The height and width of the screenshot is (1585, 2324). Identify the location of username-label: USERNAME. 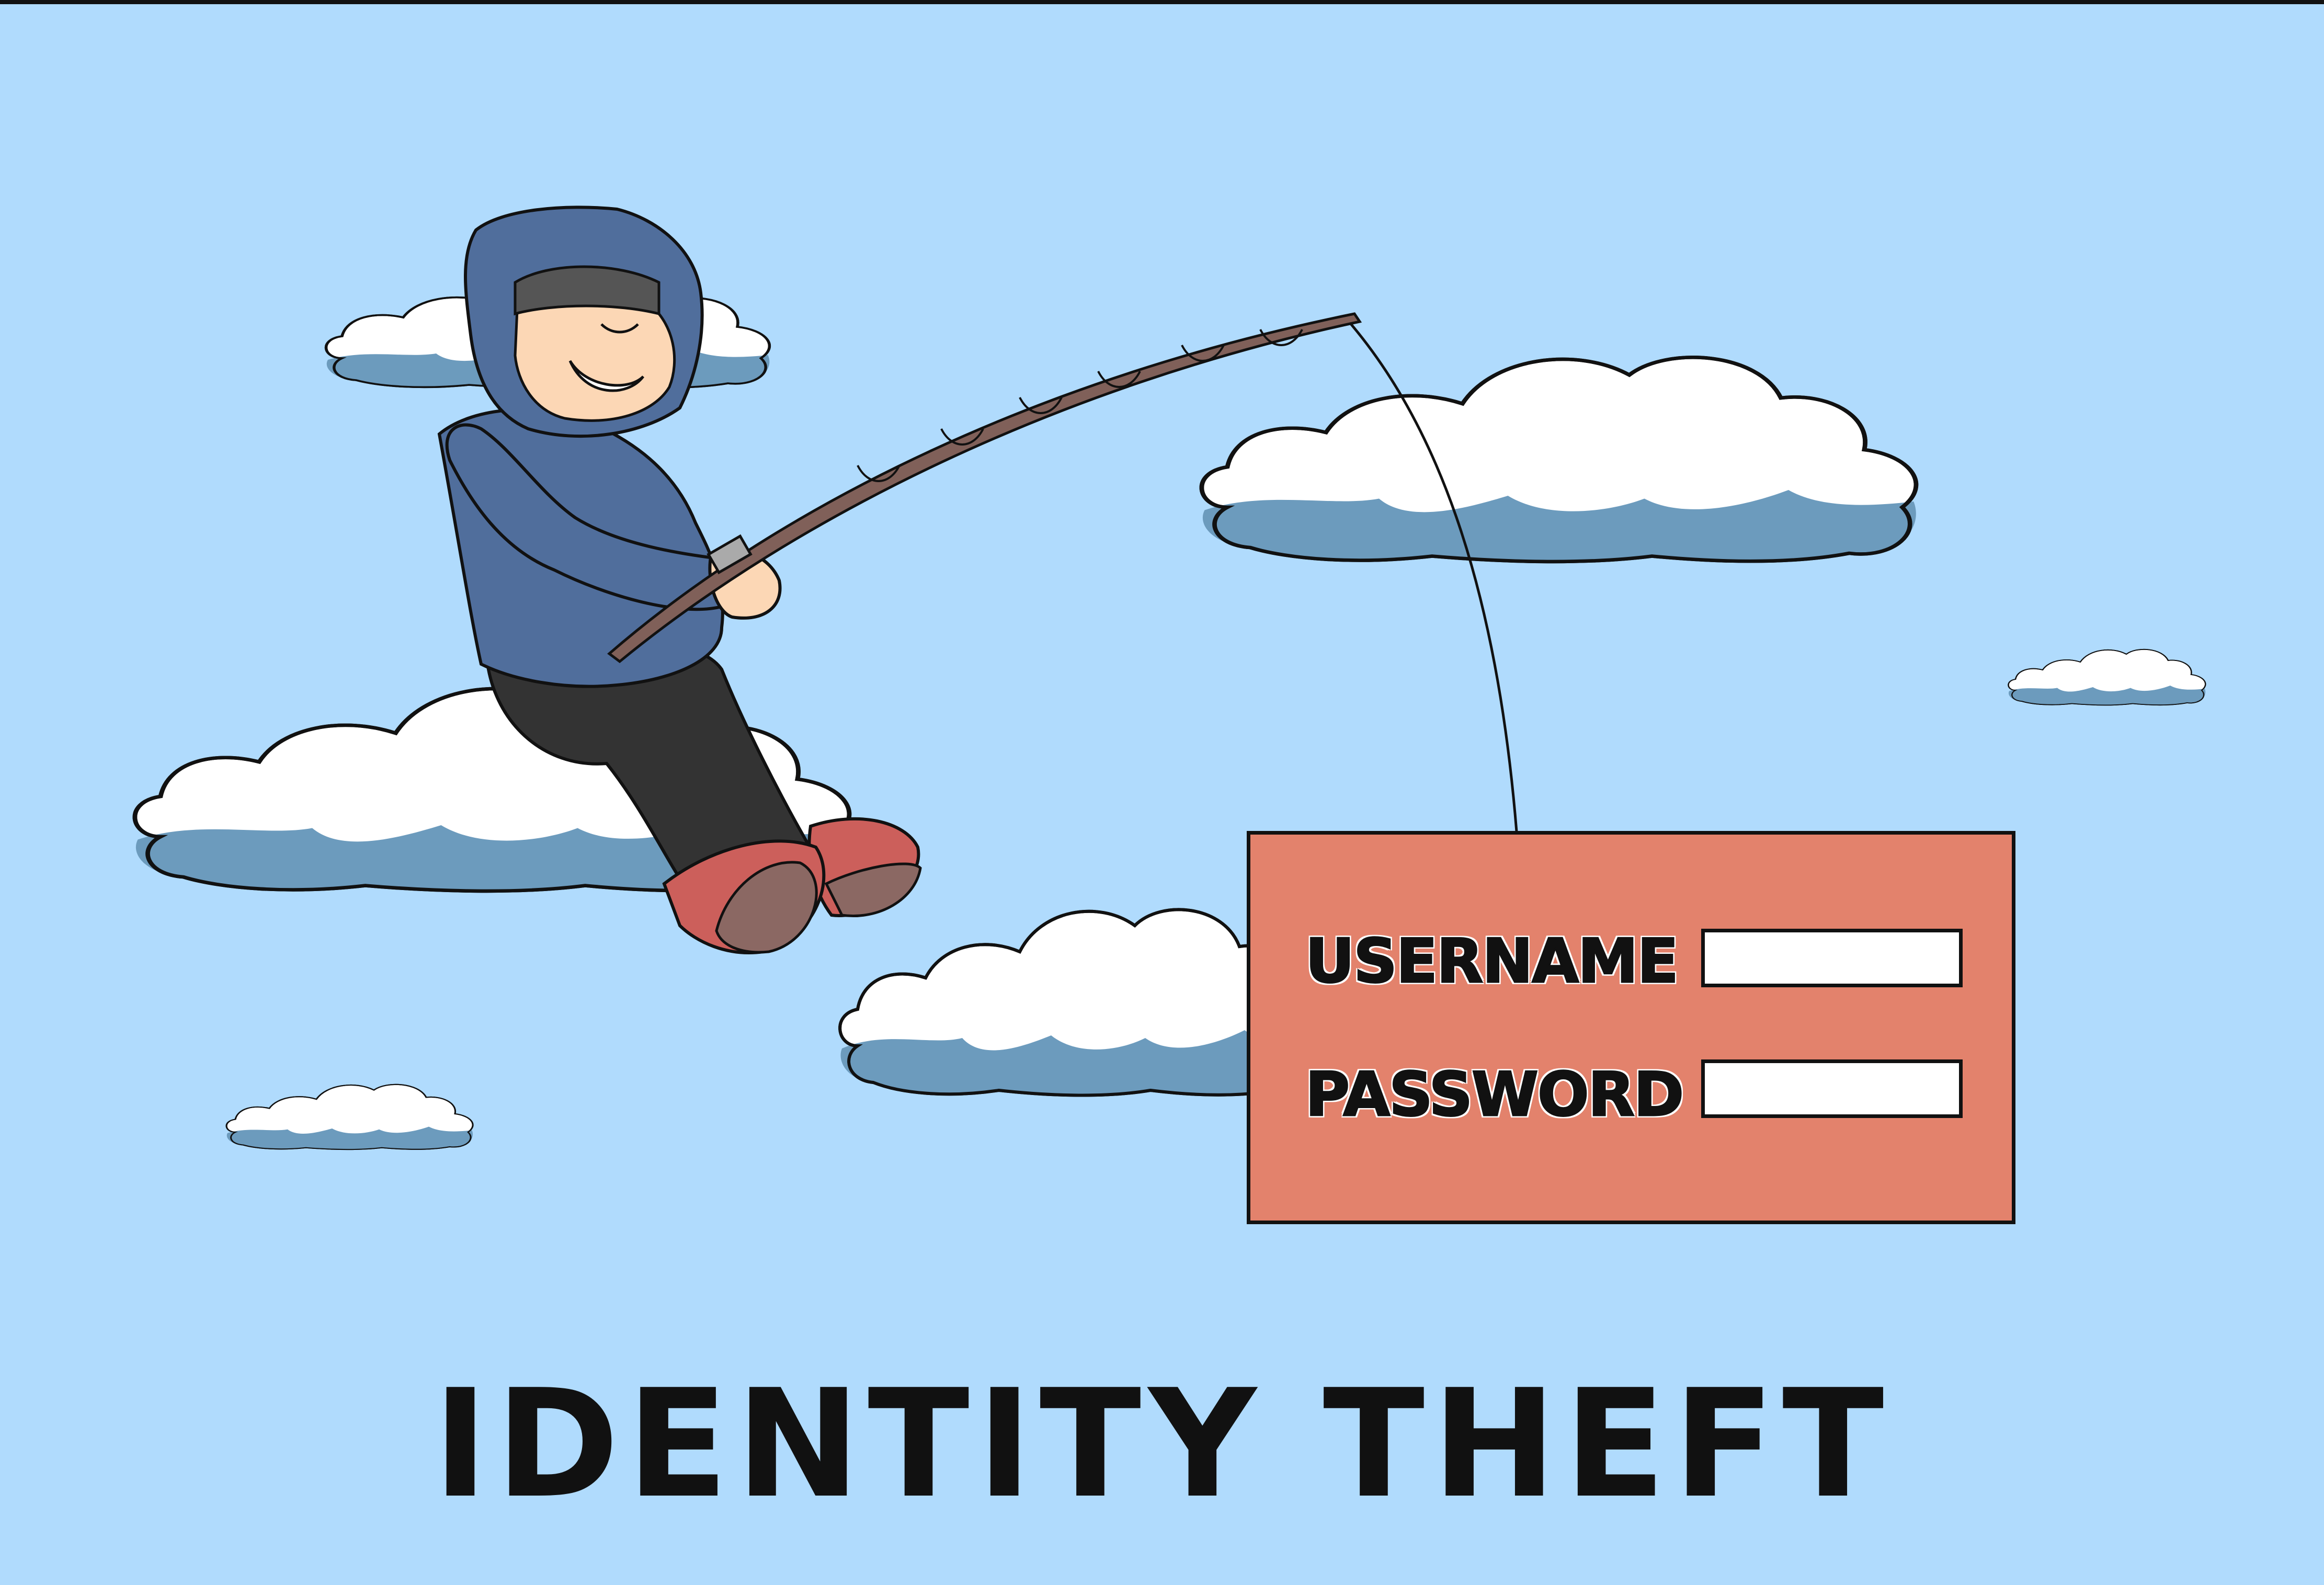
(1492, 961).